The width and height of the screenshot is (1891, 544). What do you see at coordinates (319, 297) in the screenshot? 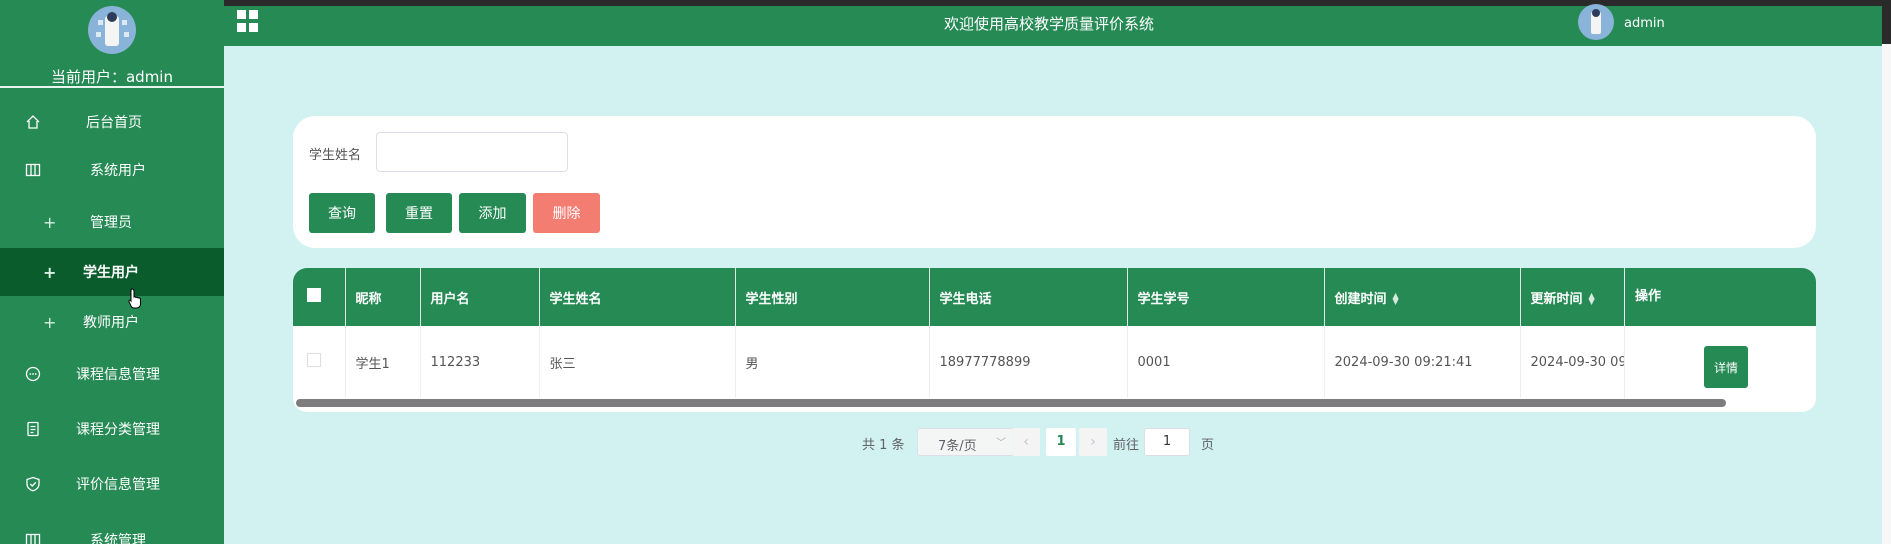
I see `select-all-checkbox` at bounding box center [319, 297].